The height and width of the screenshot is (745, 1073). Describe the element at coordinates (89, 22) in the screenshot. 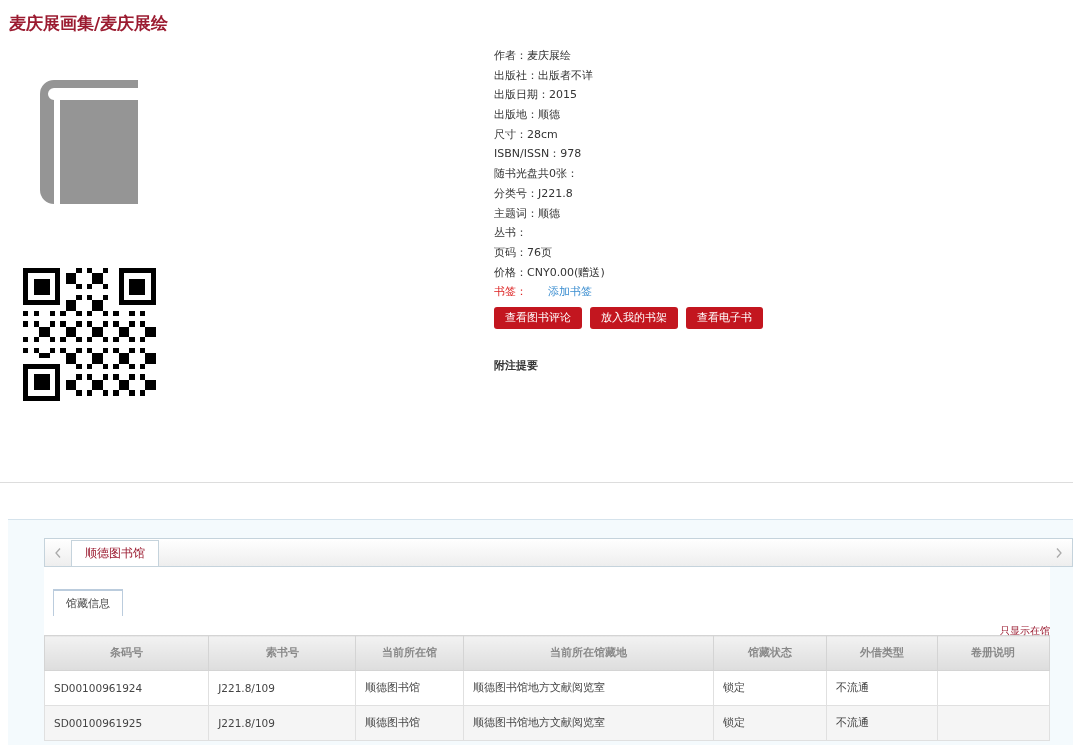

I see `book-title: 麦庆展画集/麦庆展绘` at that location.